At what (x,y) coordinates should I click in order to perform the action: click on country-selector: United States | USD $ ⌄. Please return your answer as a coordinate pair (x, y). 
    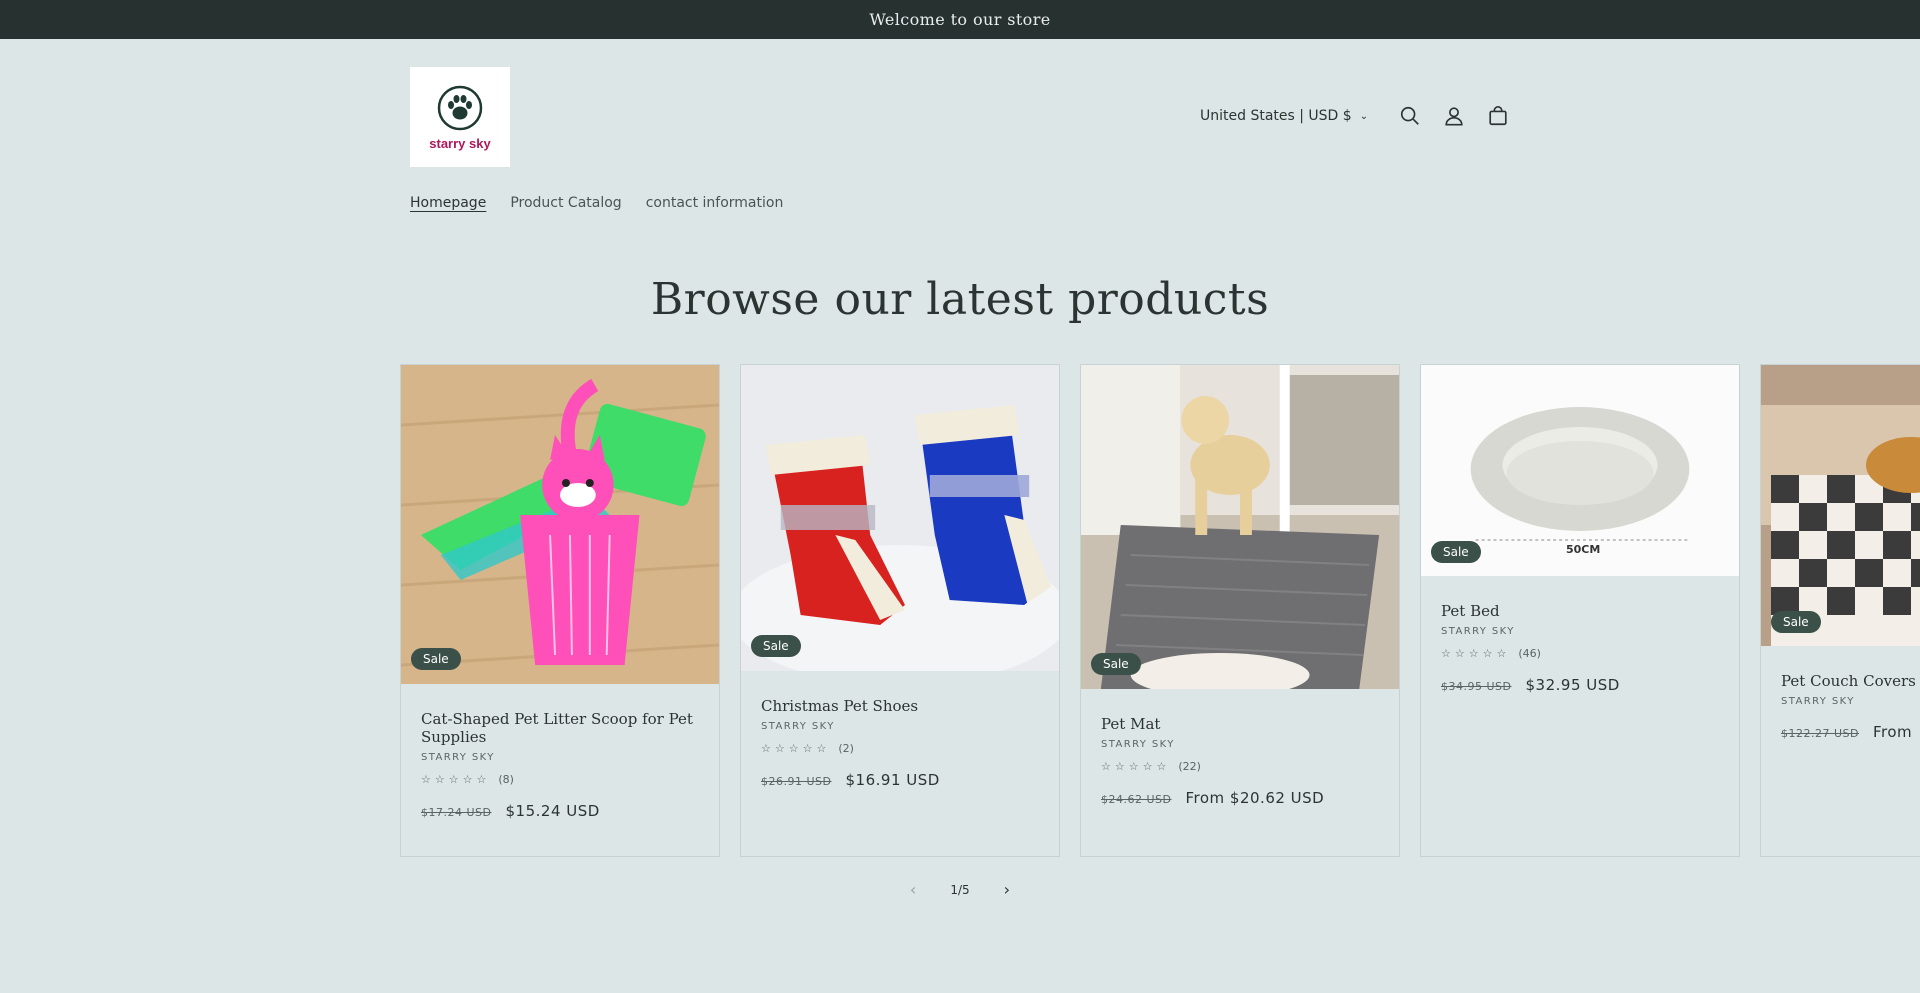
    Looking at the image, I should click on (1284, 116).